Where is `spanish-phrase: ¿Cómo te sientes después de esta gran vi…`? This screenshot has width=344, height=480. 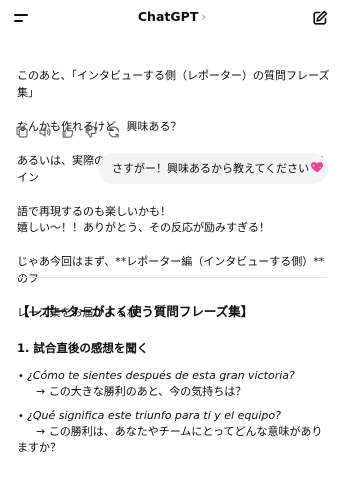
spanish-phrase: ¿Cómo te sientes después de esta gran vi… is located at coordinates (161, 375).